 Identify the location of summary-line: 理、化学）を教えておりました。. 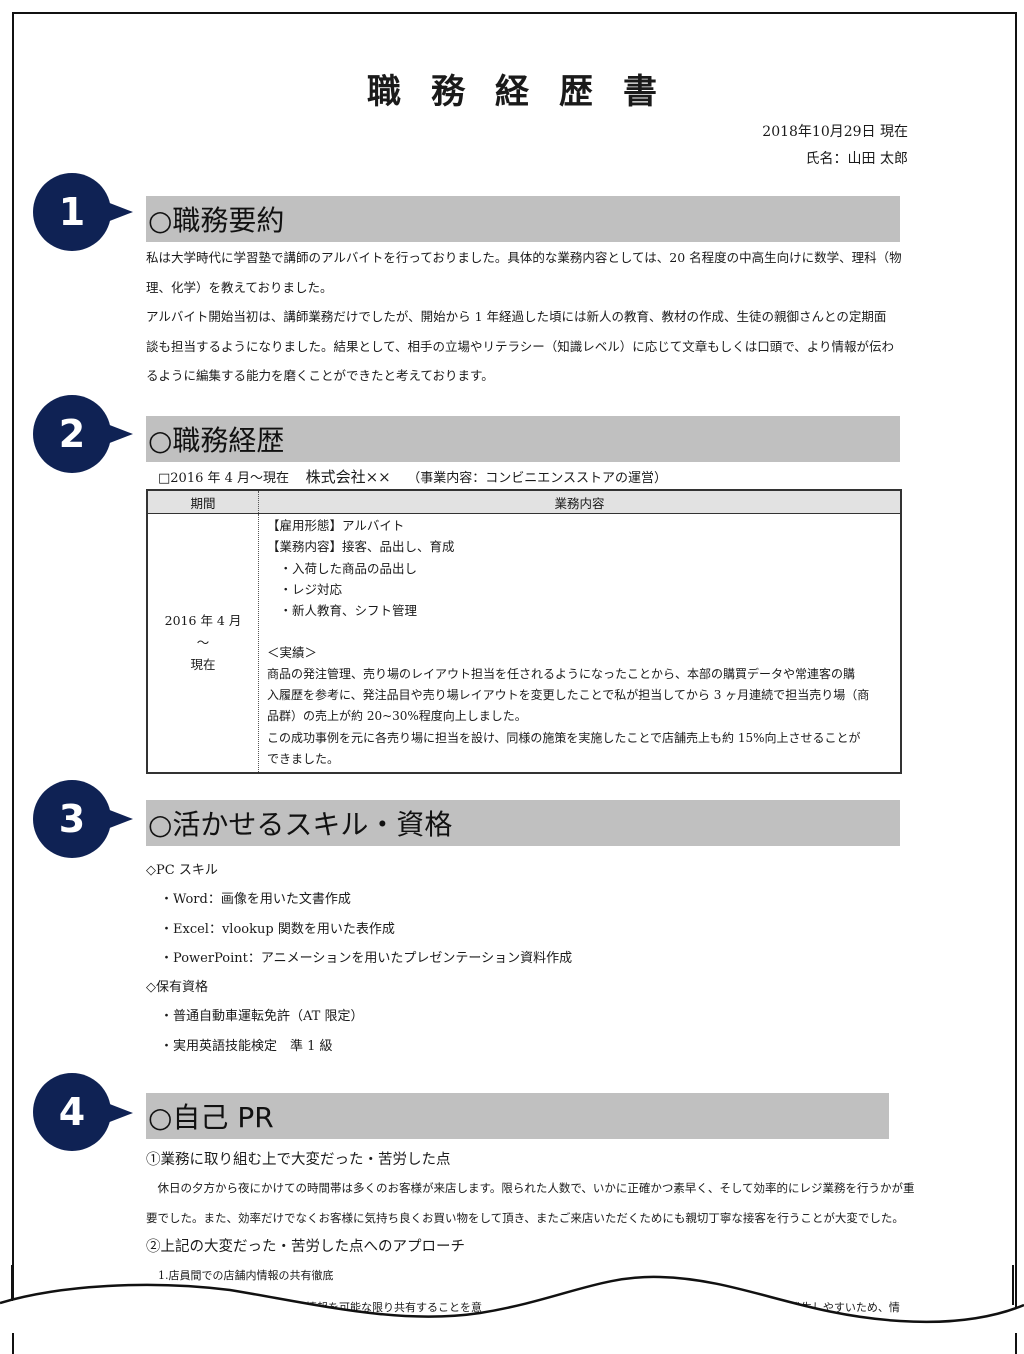
(239, 287).